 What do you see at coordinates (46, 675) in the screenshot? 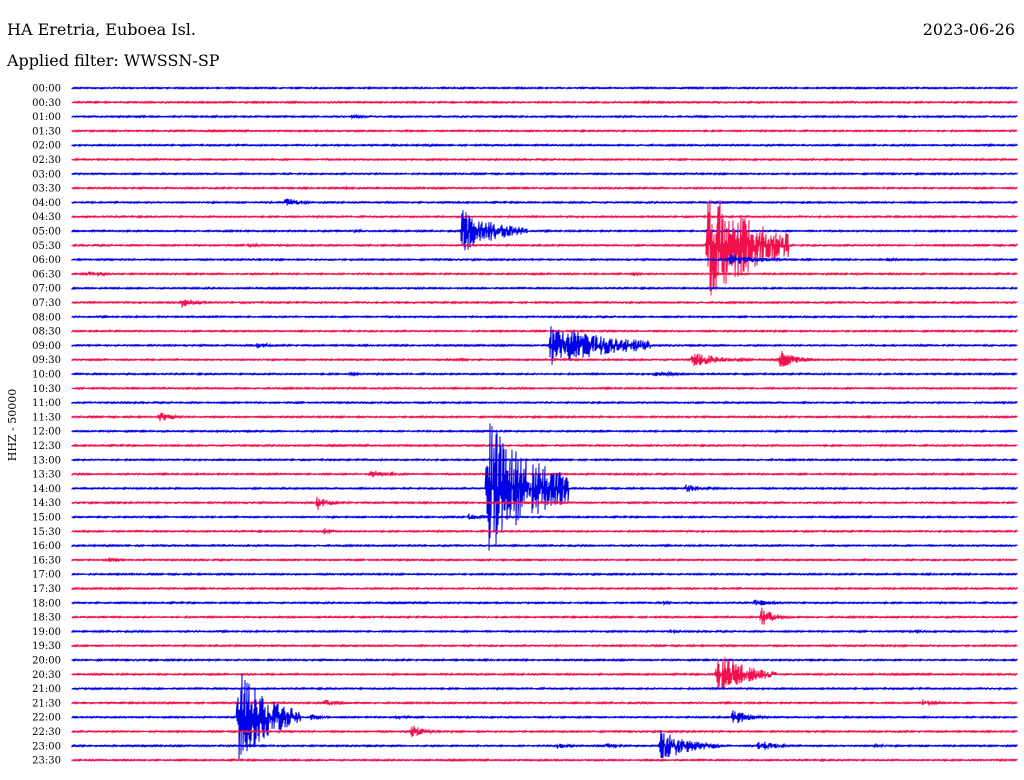
I see `row-time-label: 20:30` at bounding box center [46, 675].